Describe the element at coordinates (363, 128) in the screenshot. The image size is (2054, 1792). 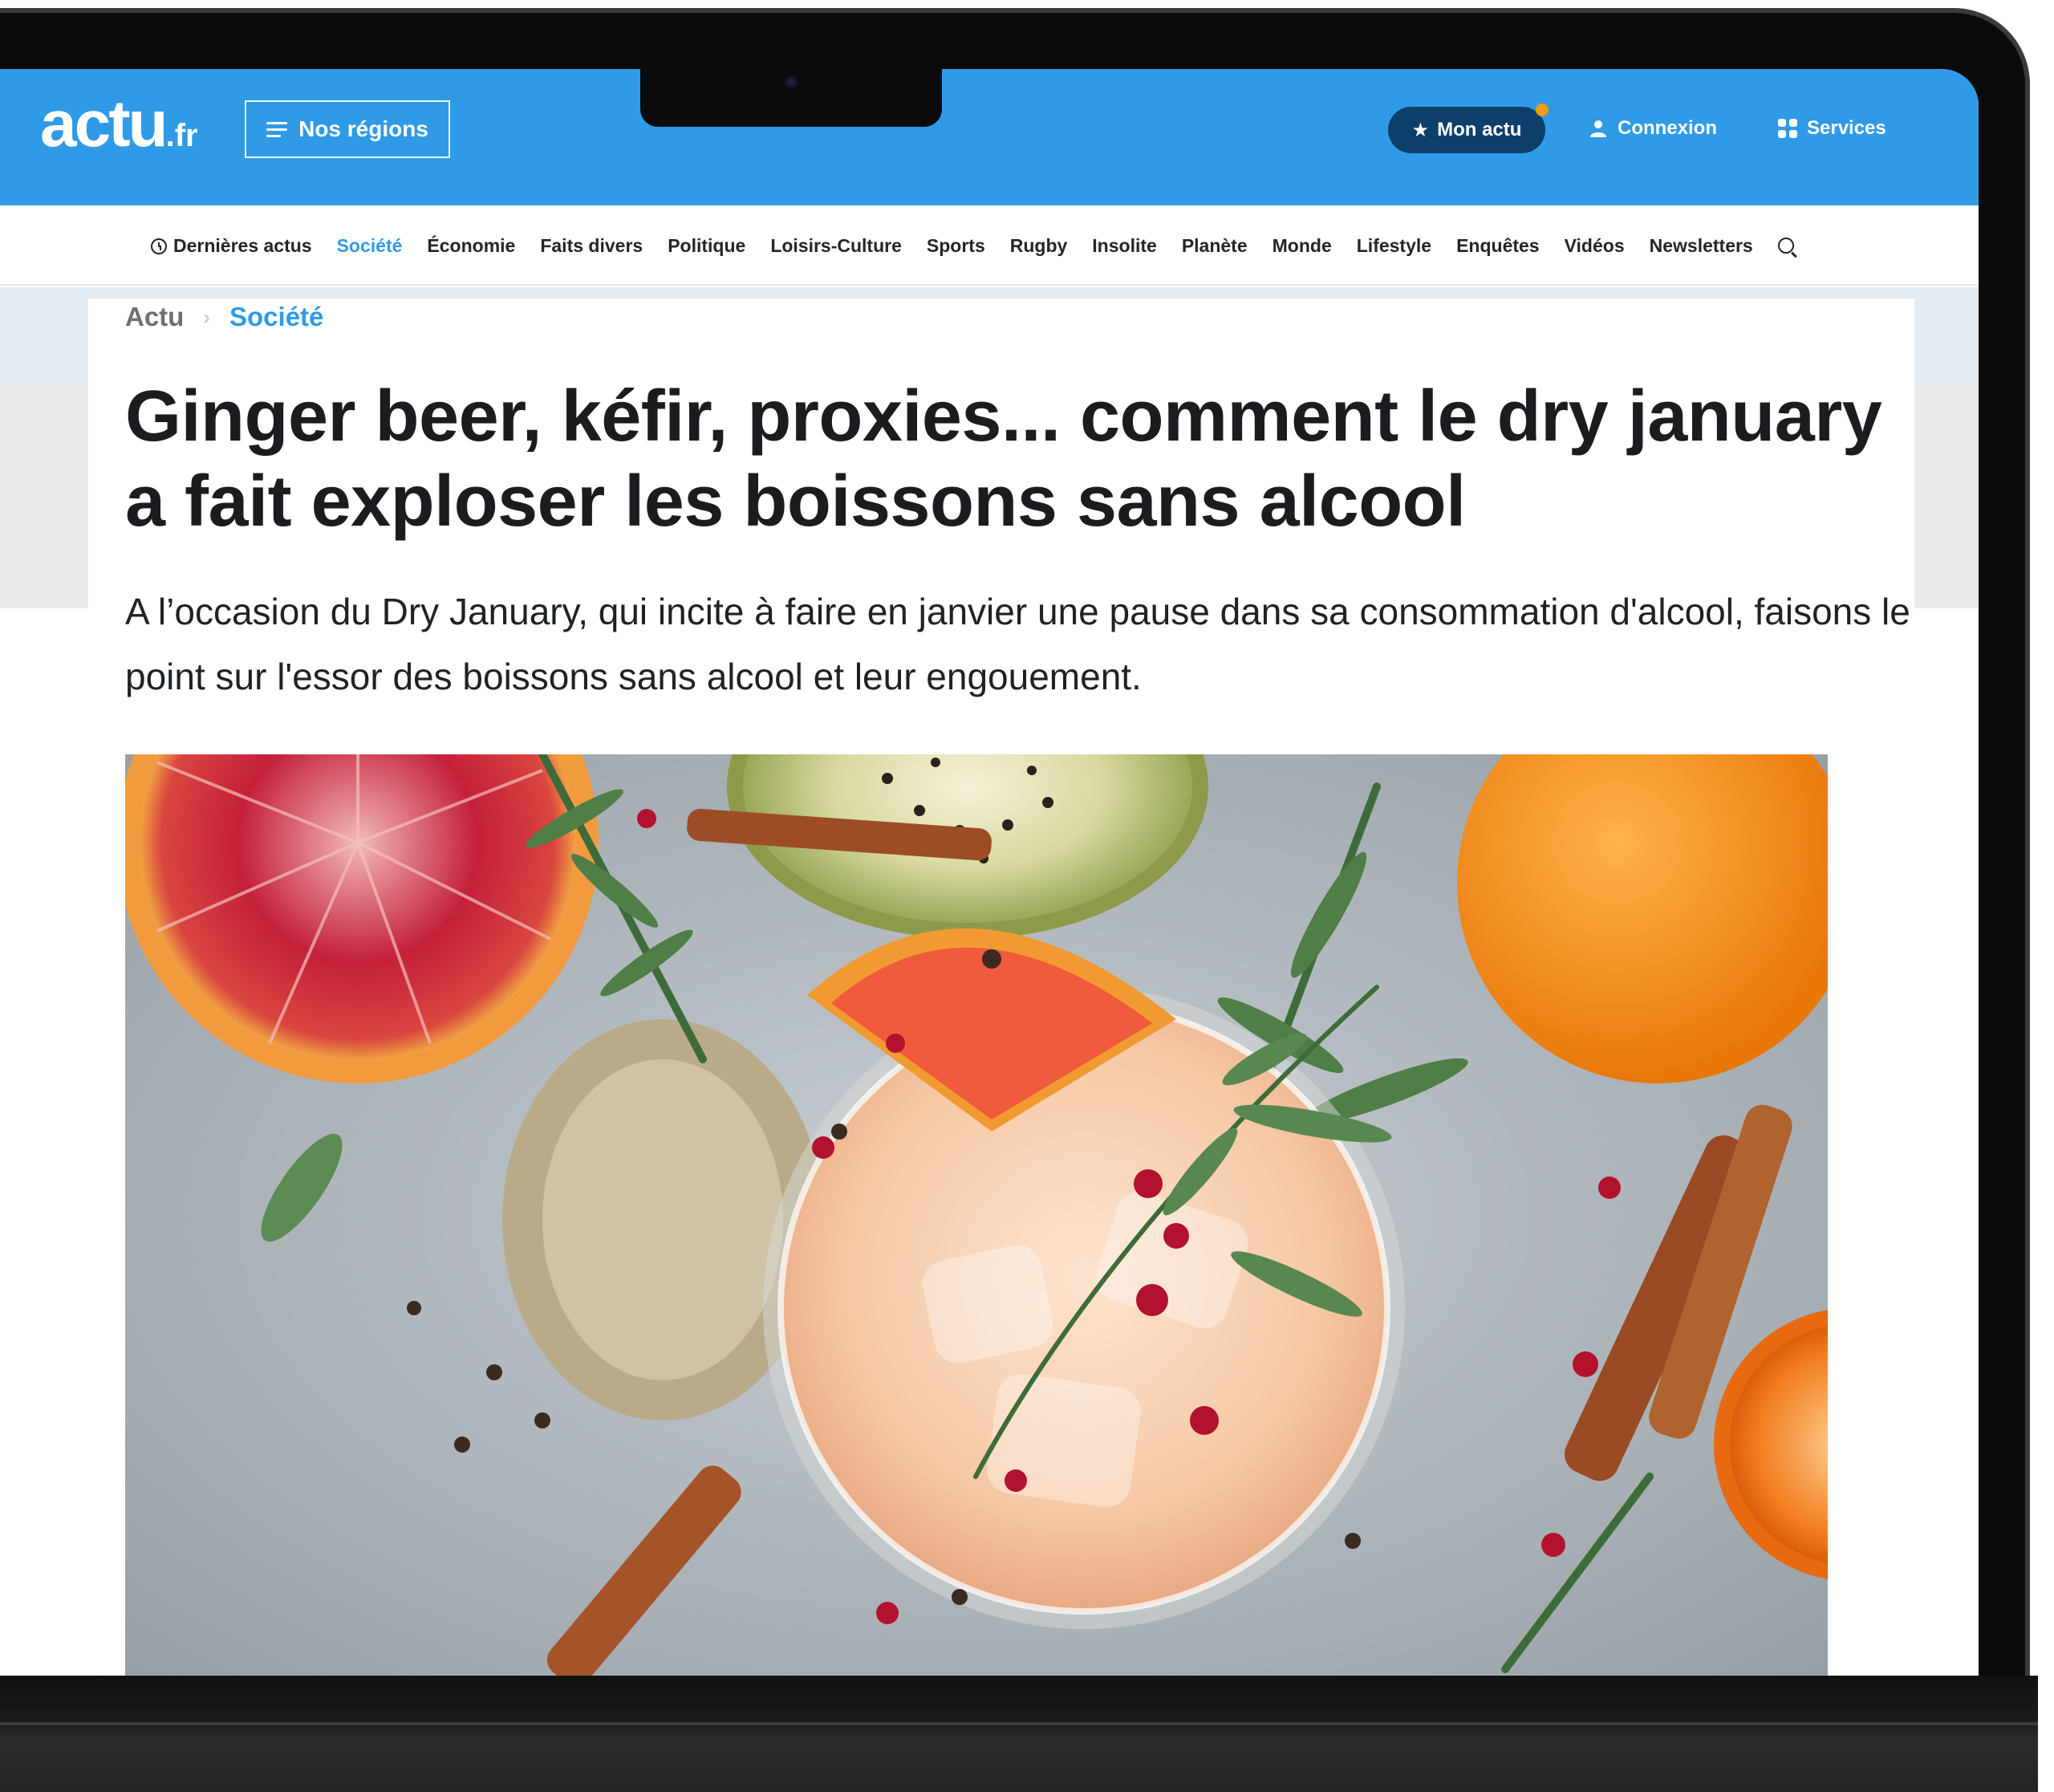
I see `regions-label: Nos régions` at that location.